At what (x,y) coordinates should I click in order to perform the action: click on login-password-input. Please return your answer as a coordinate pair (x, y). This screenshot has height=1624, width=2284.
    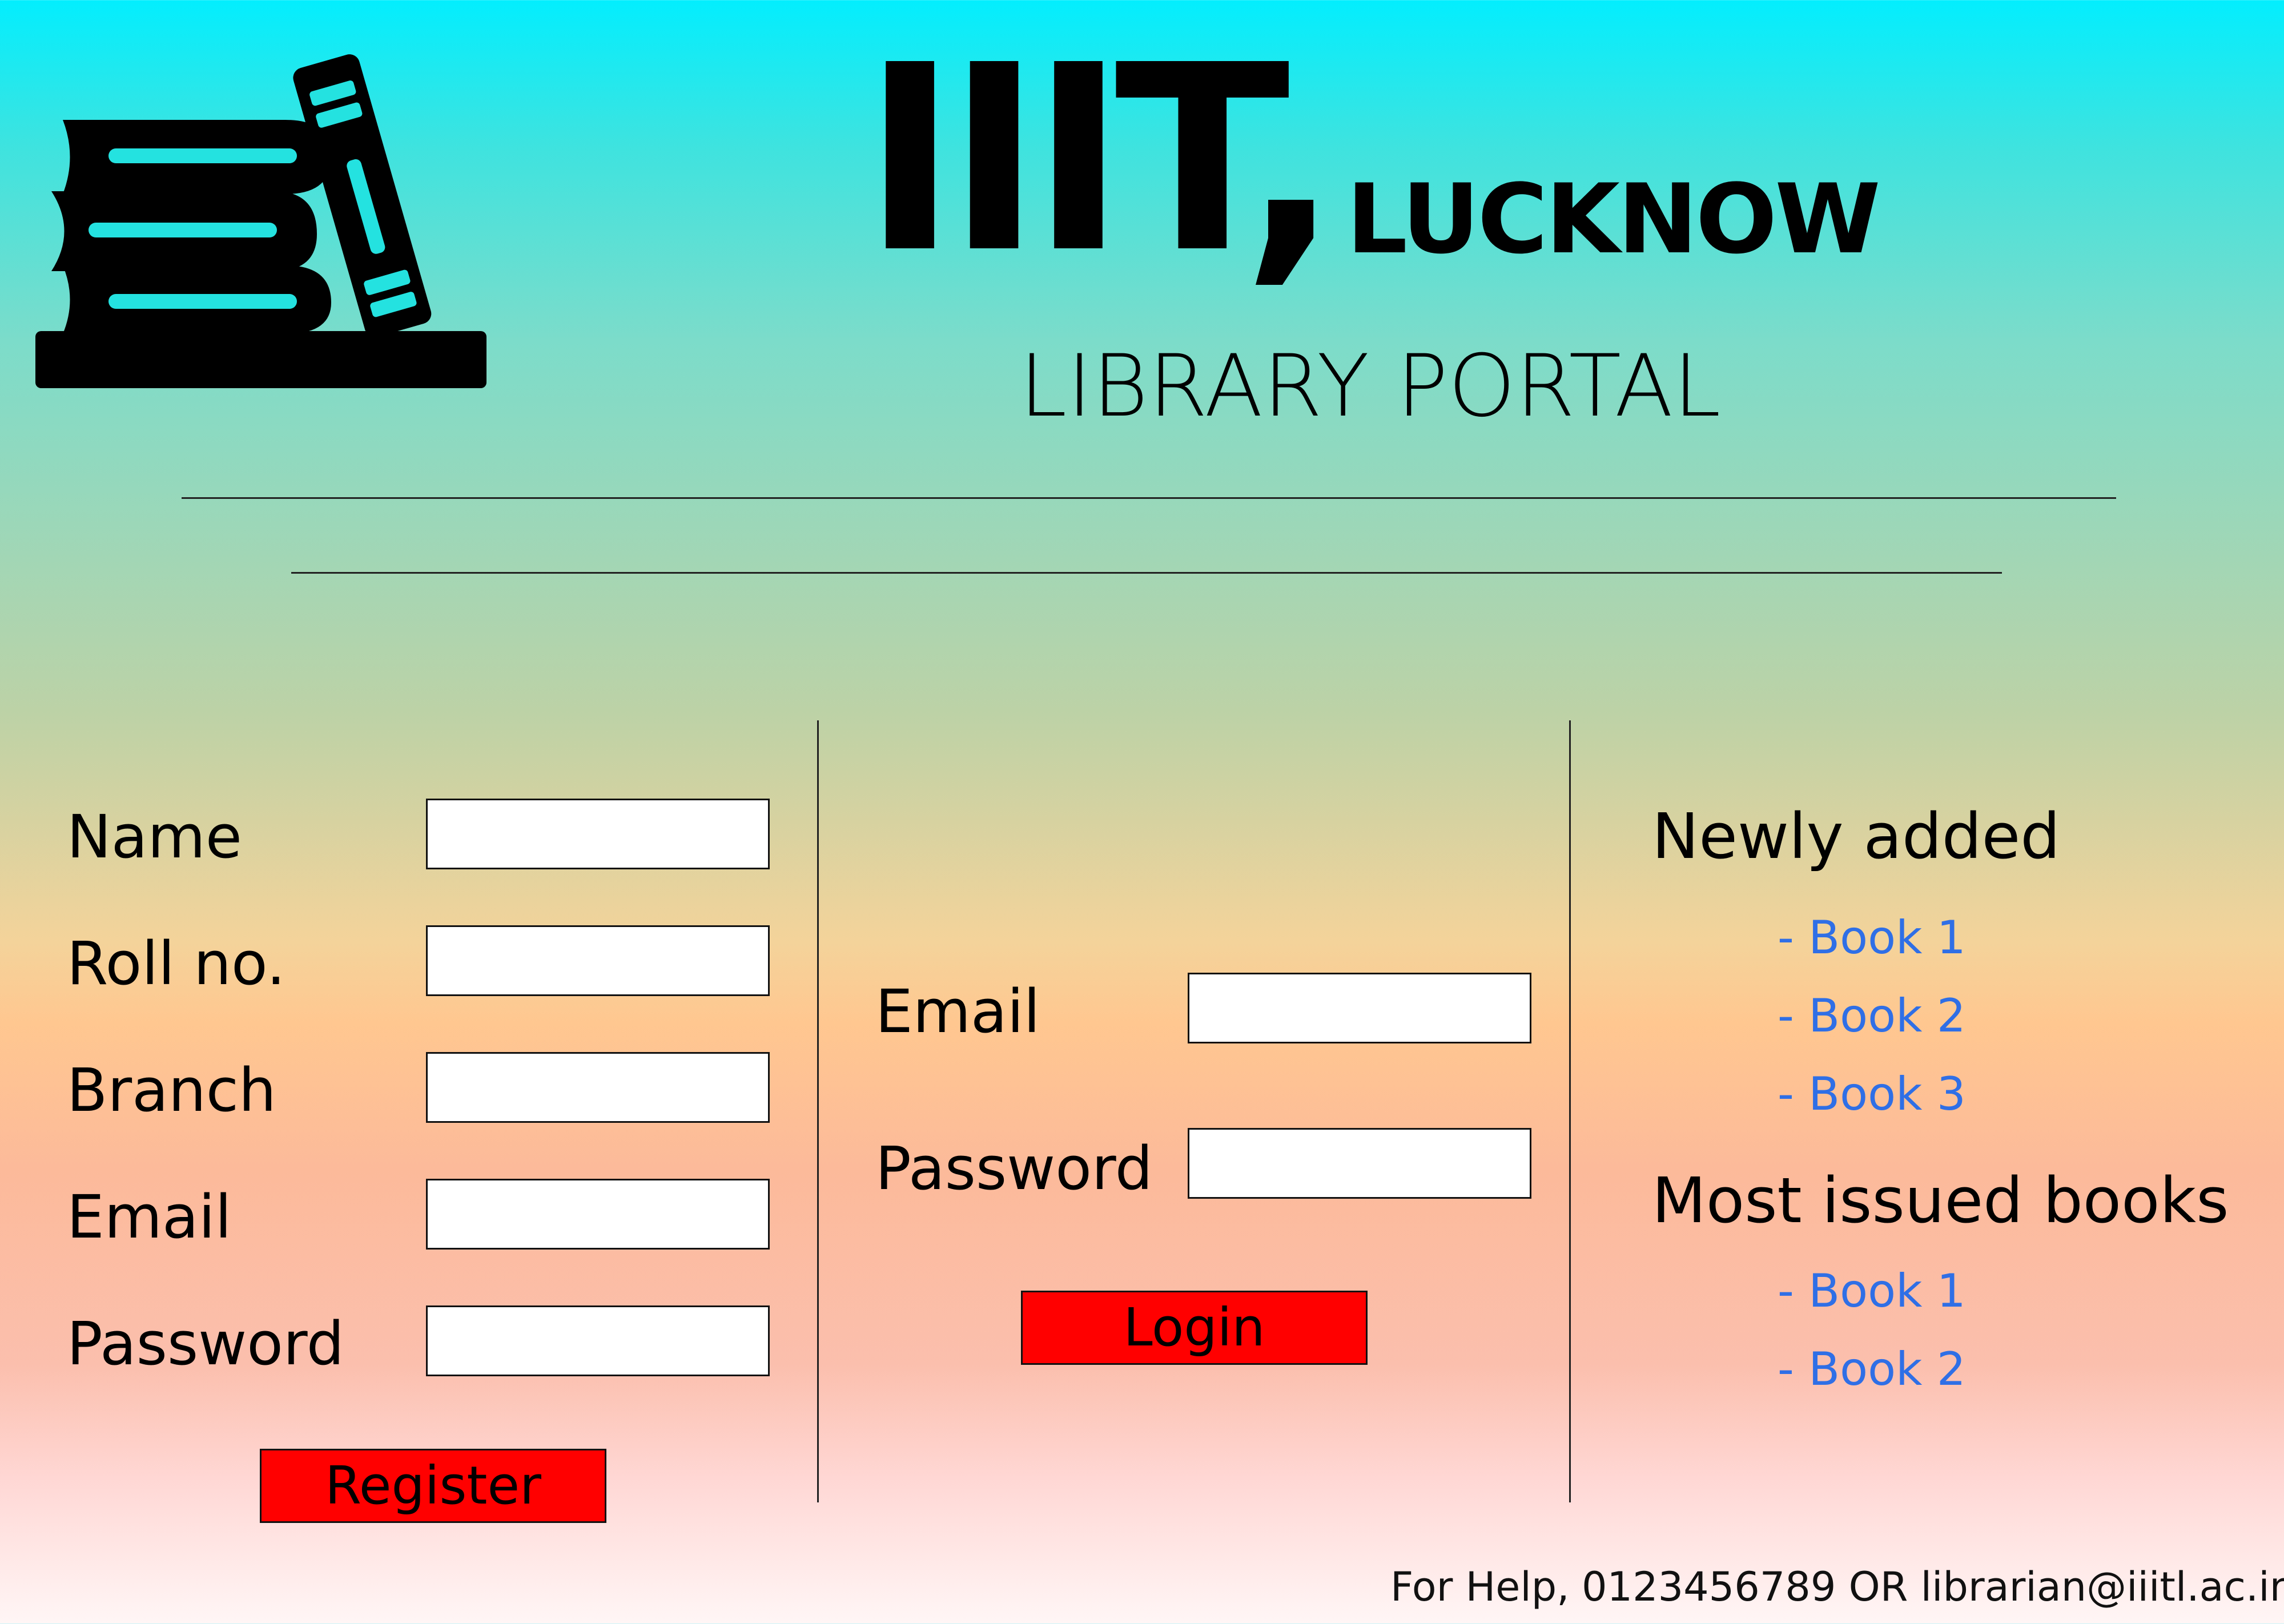
    Looking at the image, I should click on (1359, 1163).